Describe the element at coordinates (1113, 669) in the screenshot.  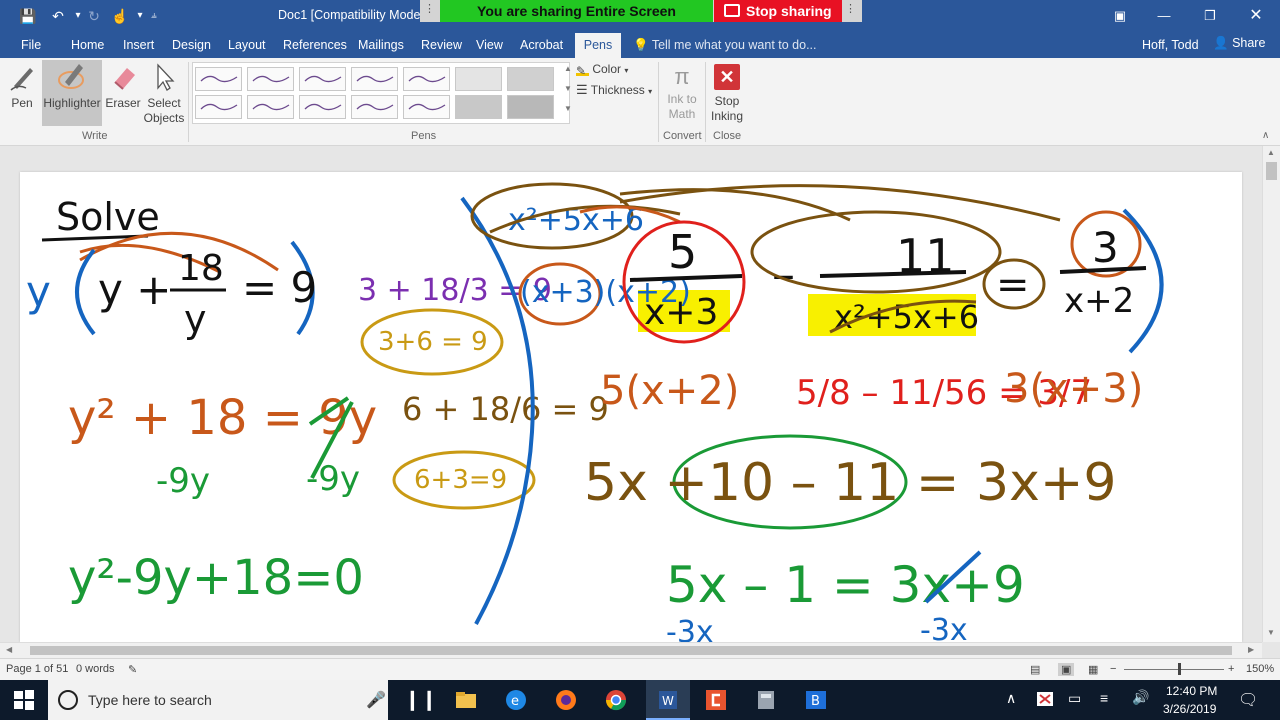
I see `zoom-out-icon: −` at that location.